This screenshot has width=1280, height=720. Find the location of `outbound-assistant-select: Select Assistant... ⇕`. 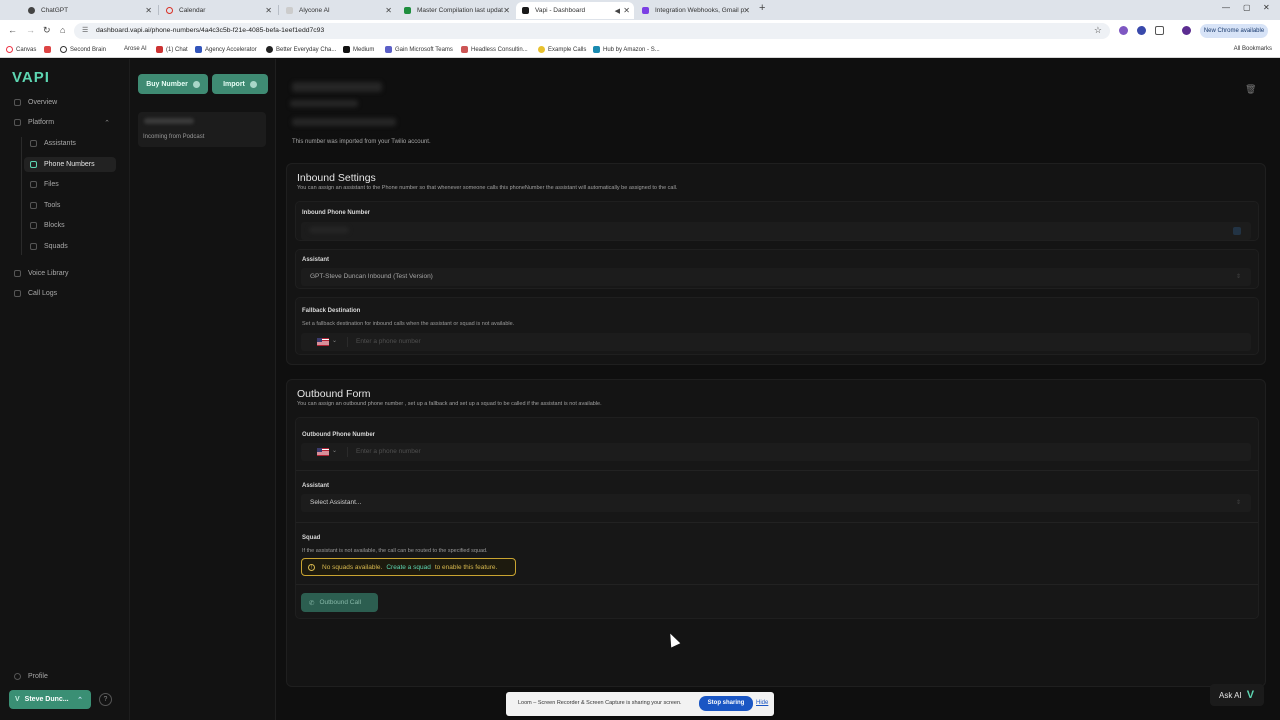

outbound-assistant-select: Select Assistant... ⇕ is located at coordinates (776, 503).